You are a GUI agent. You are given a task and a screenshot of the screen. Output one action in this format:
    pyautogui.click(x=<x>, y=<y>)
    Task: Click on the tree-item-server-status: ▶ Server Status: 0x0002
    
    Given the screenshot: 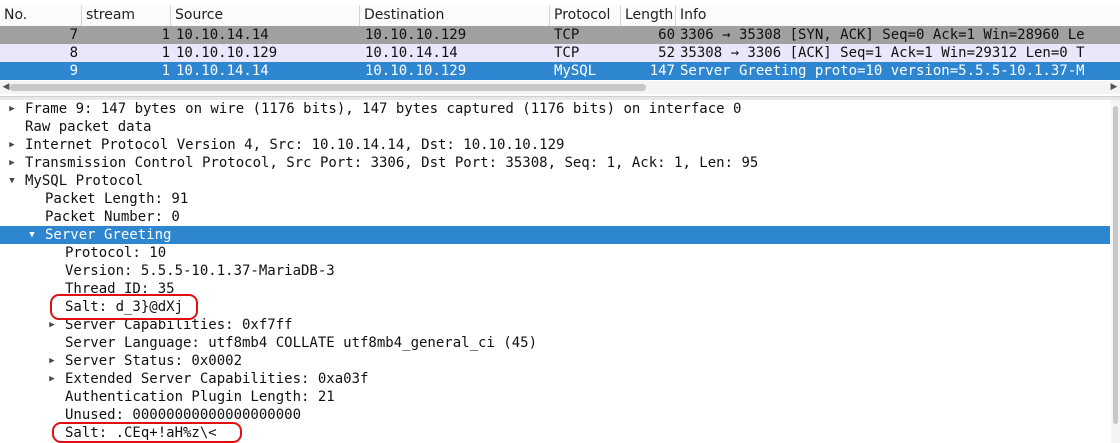 What is the action you would take?
    pyautogui.click(x=555, y=361)
    